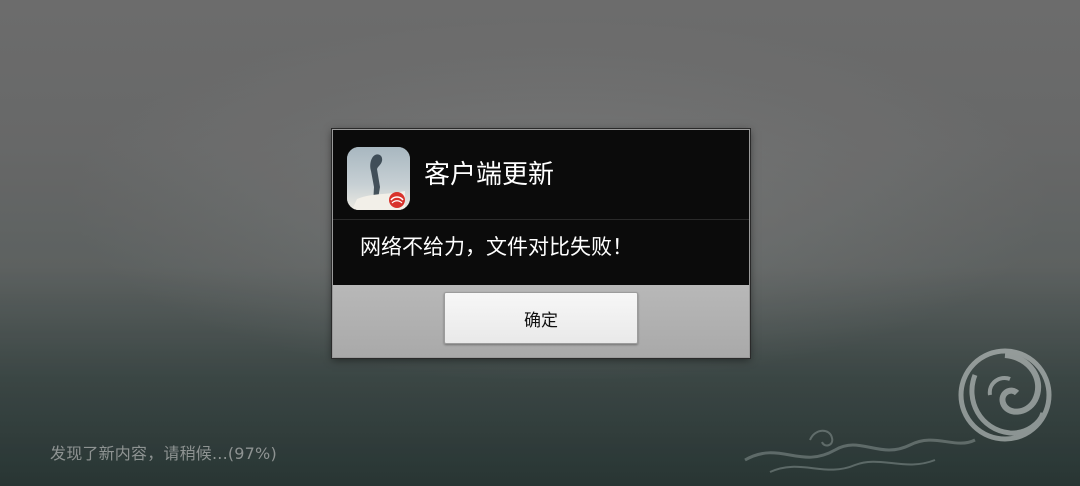 The width and height of the screenshot is (1080, 486). I want to click on wave-decoration-icon, so click(860, 451).